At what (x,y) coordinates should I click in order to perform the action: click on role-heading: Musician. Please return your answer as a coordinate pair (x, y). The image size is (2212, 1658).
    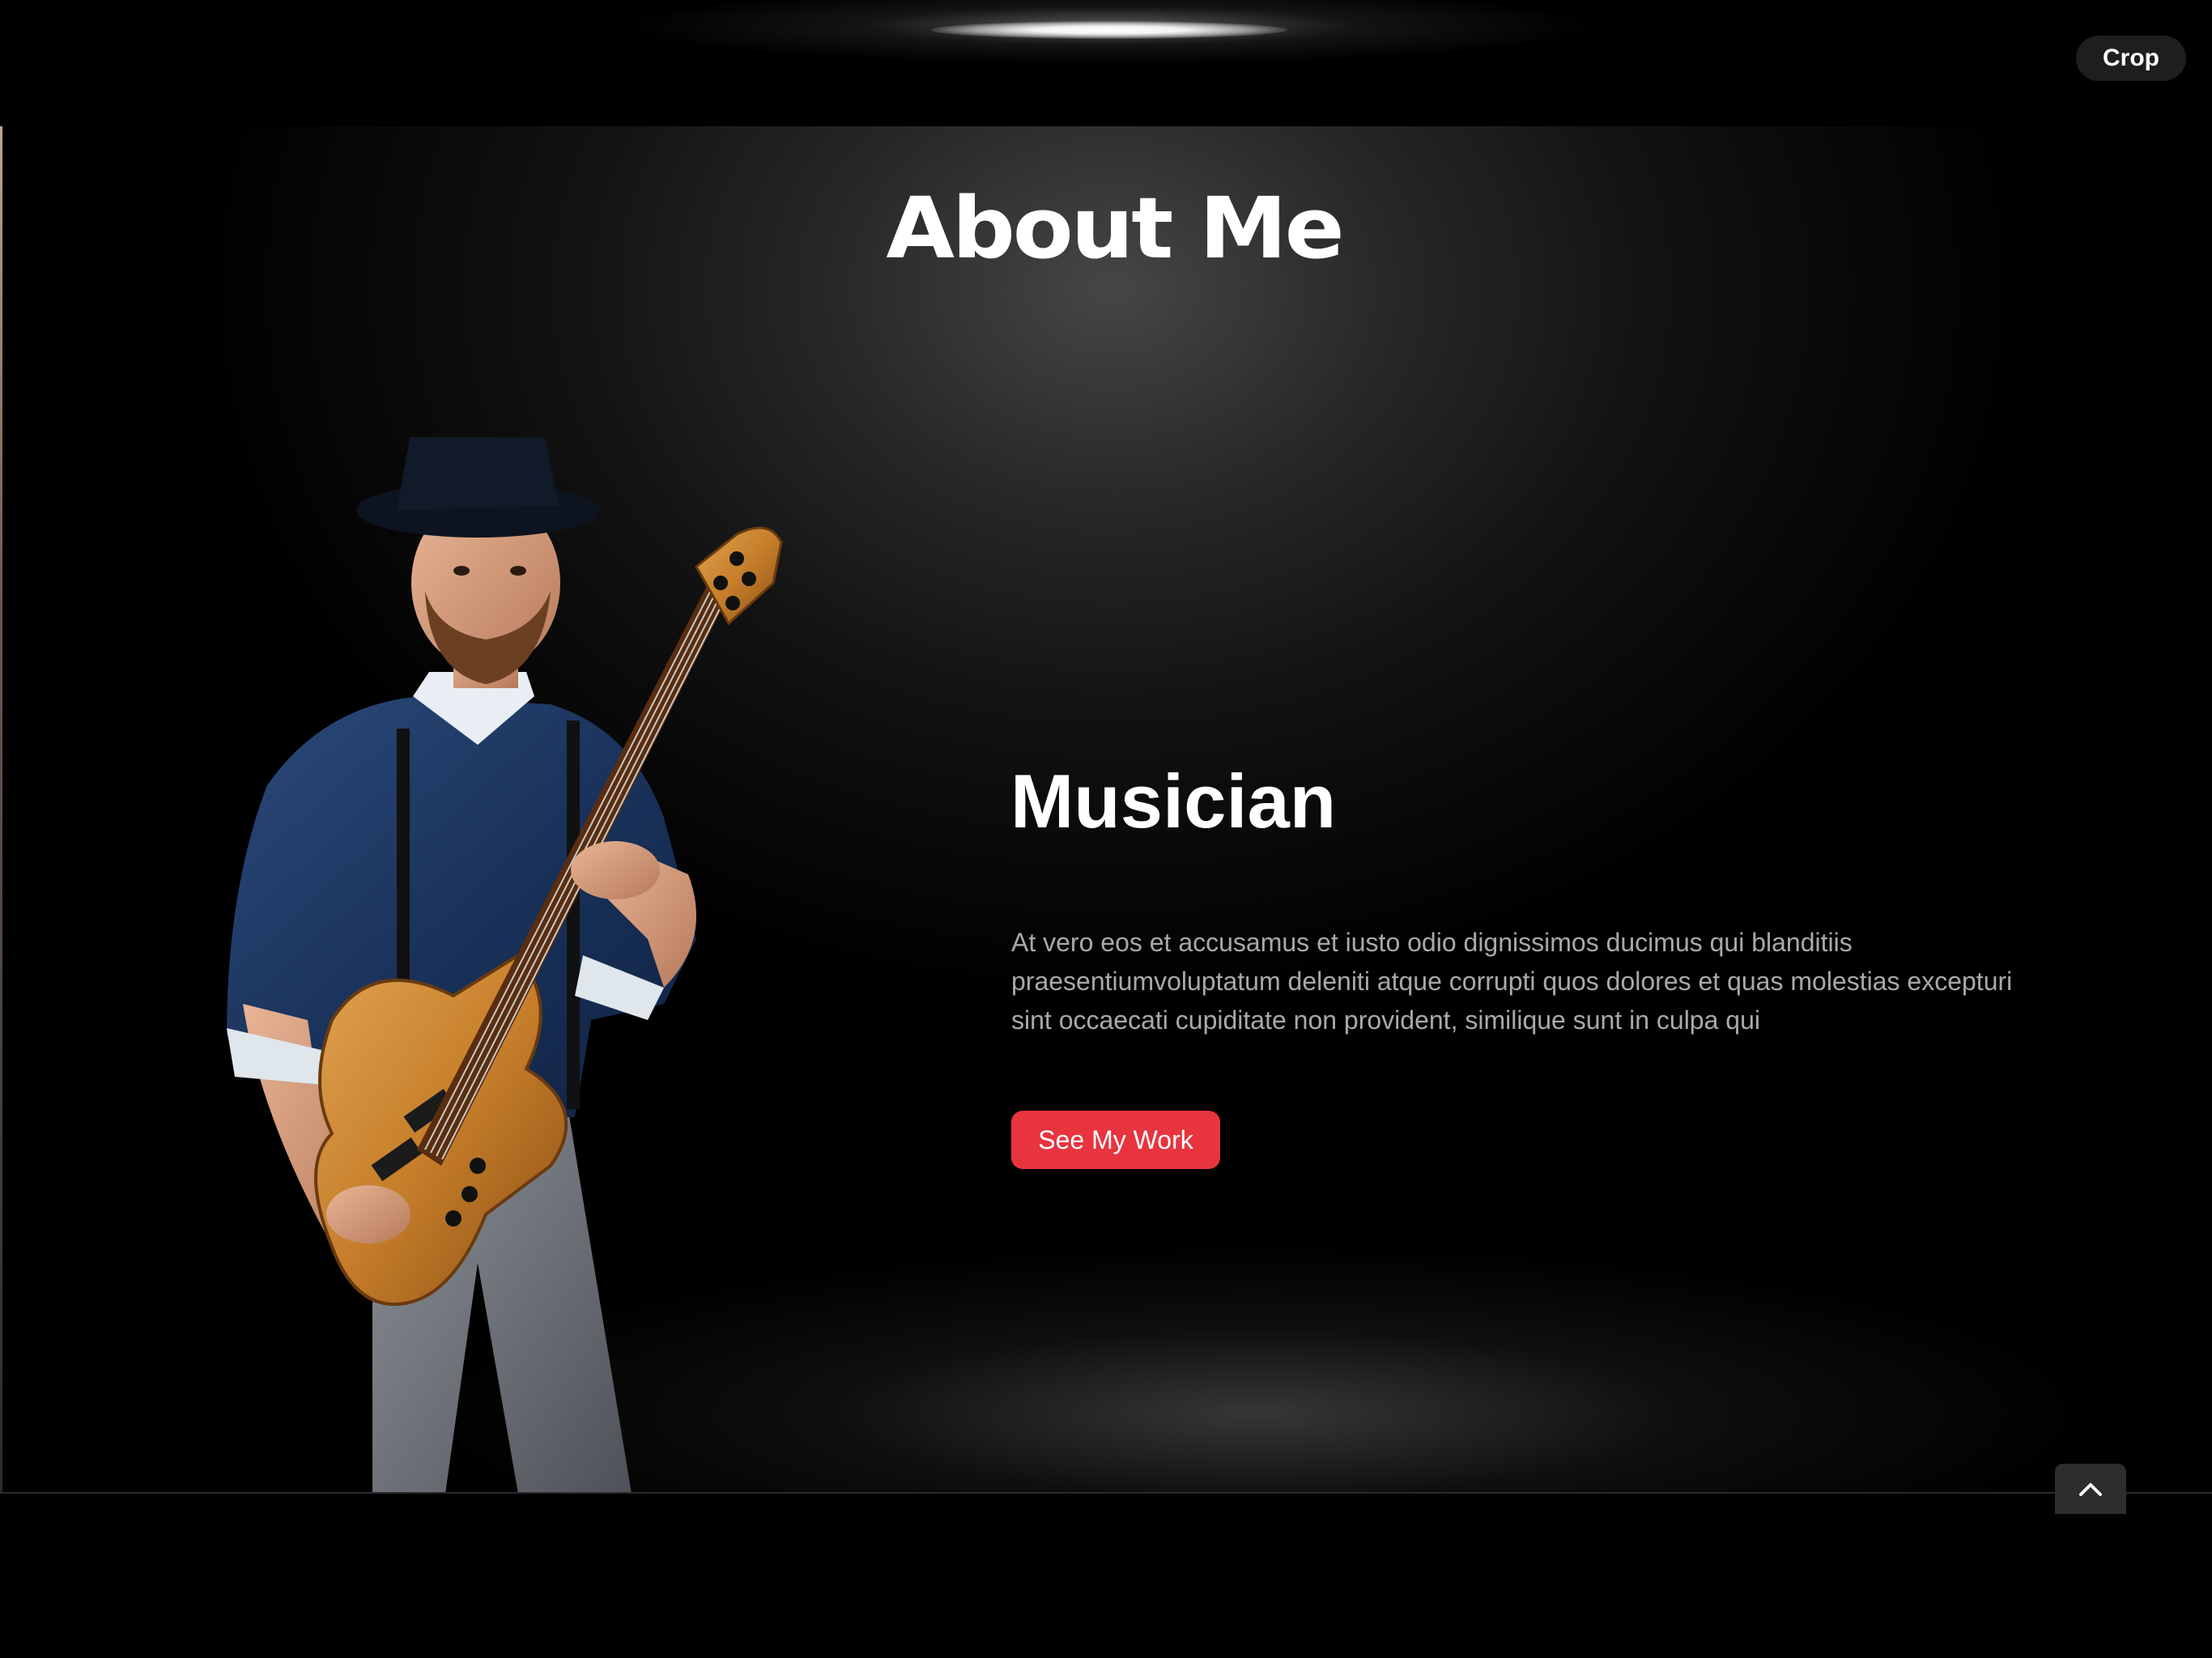
    Looking at the image, I should click on (1173, 801).